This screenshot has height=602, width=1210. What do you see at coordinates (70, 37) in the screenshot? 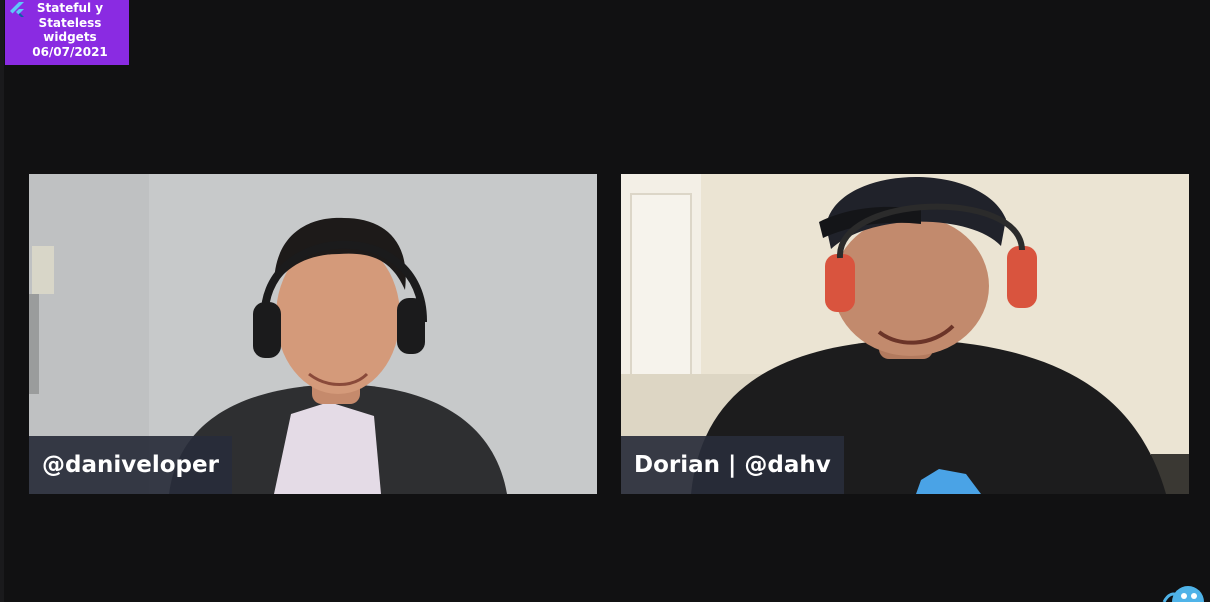
I see `badge-line-3: widgets` at bounding box center [70, 37].